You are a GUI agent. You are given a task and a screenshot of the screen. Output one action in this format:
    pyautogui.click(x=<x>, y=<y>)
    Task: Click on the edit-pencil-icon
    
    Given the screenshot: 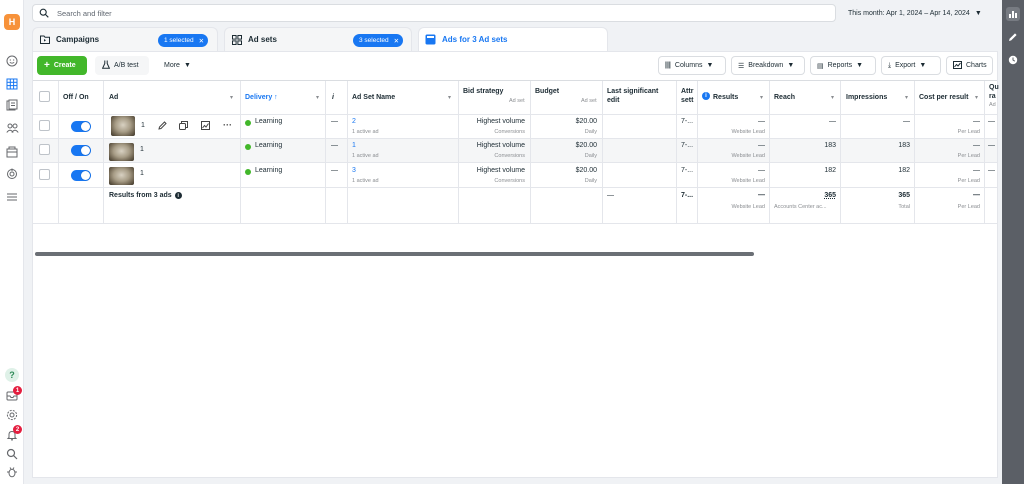 What is the action you would take?
    pyautogui.click(x=162, y=126)
    